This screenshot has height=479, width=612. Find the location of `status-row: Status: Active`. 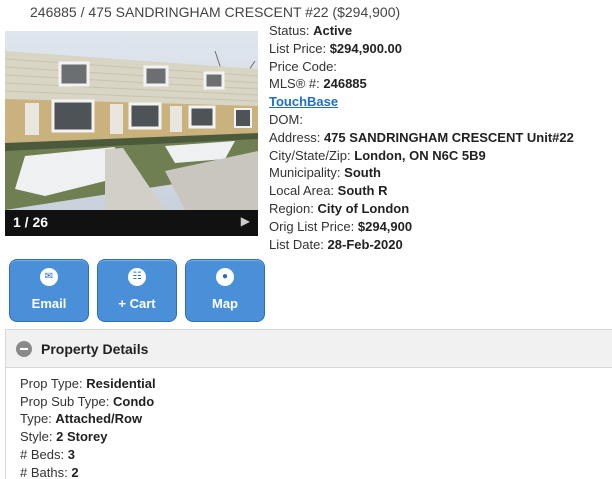

status-row: Status: Active is located at coordinates (311, 30).